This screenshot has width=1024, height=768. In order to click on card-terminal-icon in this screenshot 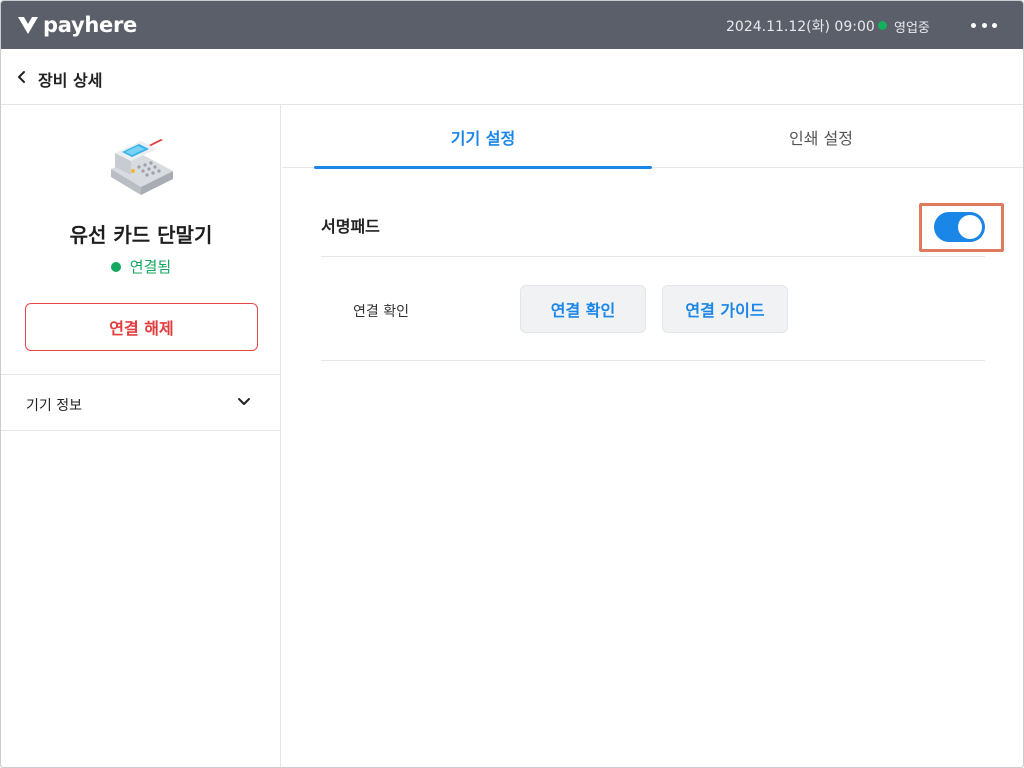, I will do `click(142, 167)`.